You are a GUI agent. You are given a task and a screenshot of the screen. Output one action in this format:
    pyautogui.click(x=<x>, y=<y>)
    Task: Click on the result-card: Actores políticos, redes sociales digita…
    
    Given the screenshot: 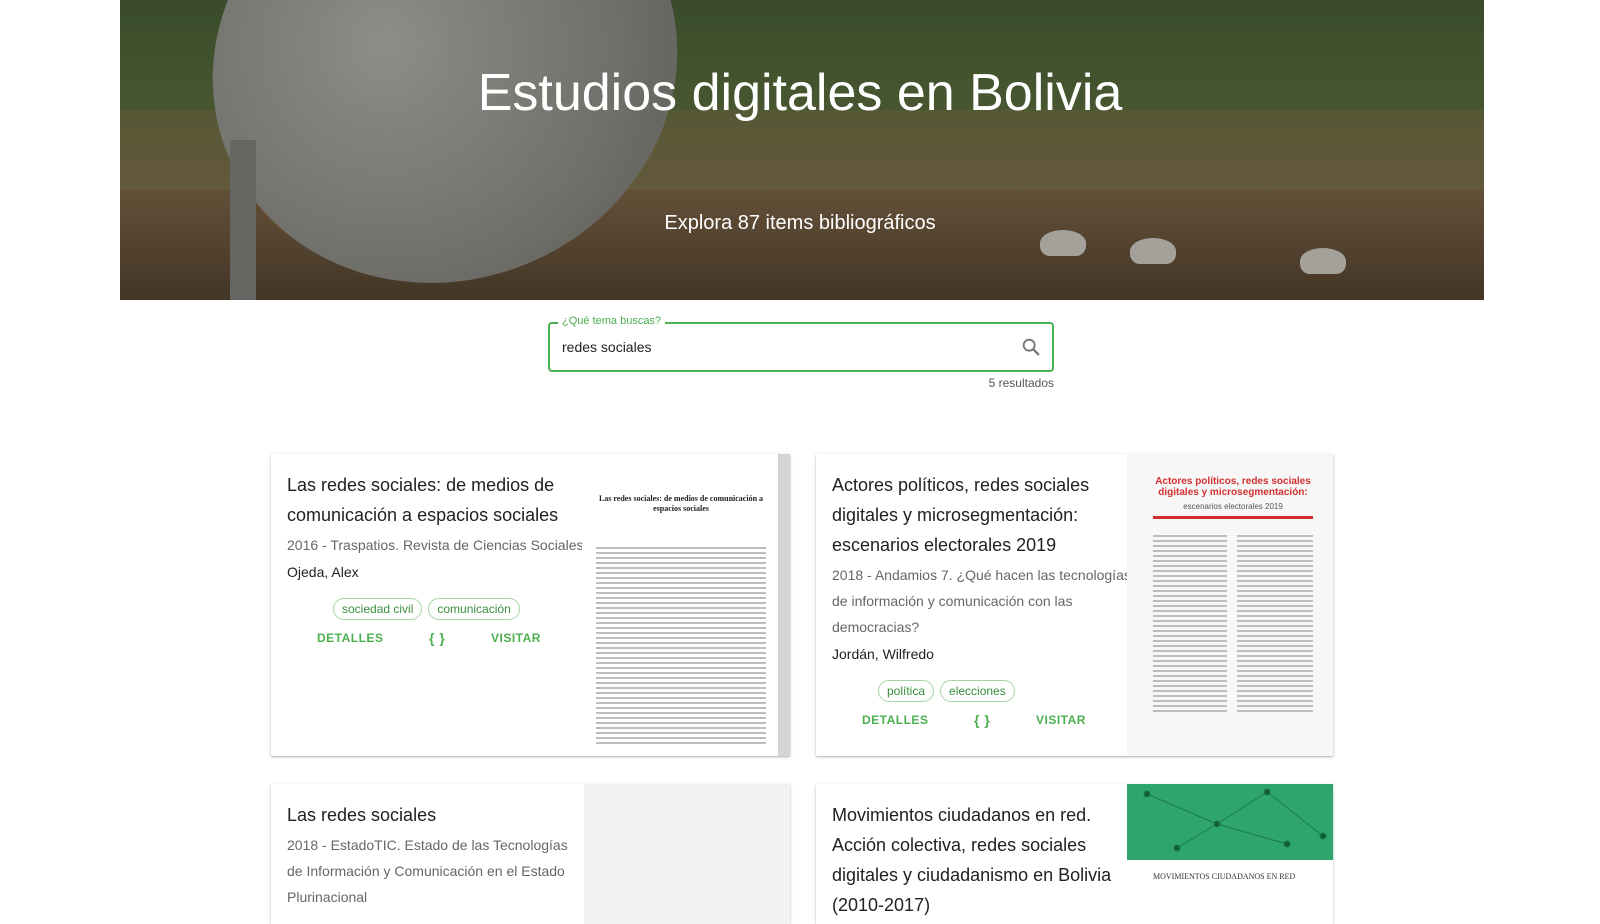 What is the action you would take?
    pyautogui.click(x=1074, y=605)
    